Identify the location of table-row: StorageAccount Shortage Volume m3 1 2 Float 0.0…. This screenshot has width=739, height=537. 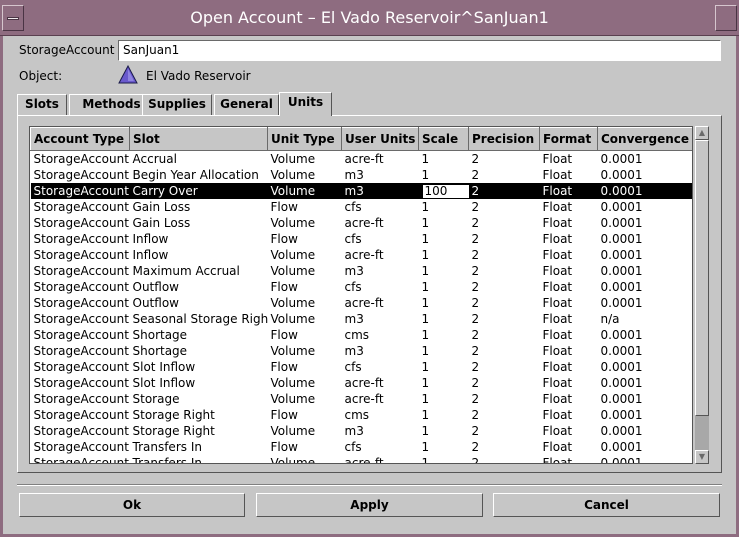
(362, 351).